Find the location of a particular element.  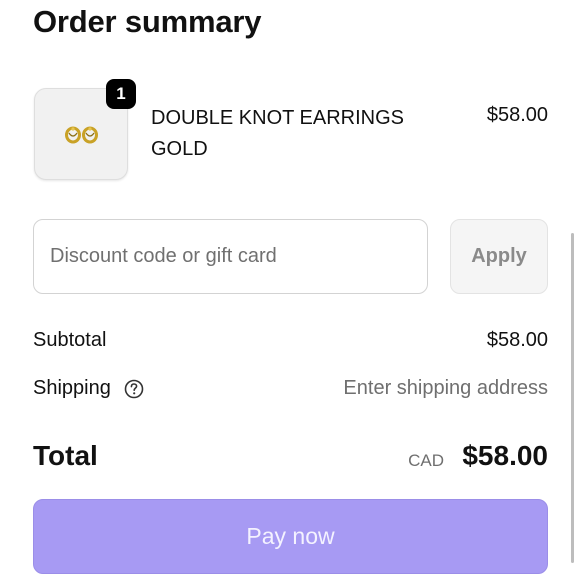

scrollbar is located at coordinates (572, 398).